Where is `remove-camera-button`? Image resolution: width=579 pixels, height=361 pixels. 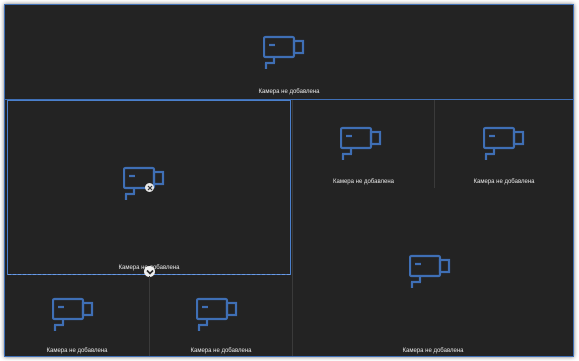
remove-camera-button is located at coordinates (149, 187).